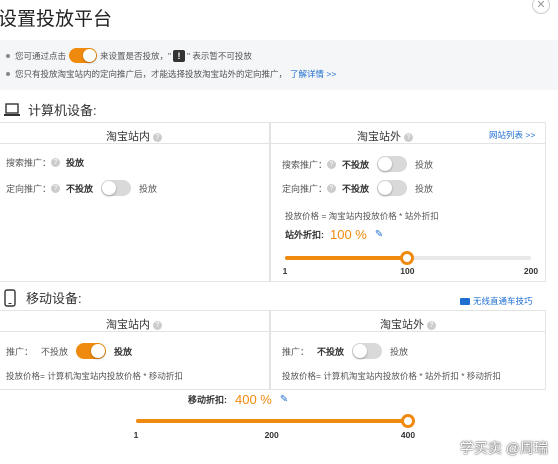 Image resolution: width=558 pixels, height=464 pixels. I want to click on computer-heading-label: 计算机设备:, so click(62, 110).